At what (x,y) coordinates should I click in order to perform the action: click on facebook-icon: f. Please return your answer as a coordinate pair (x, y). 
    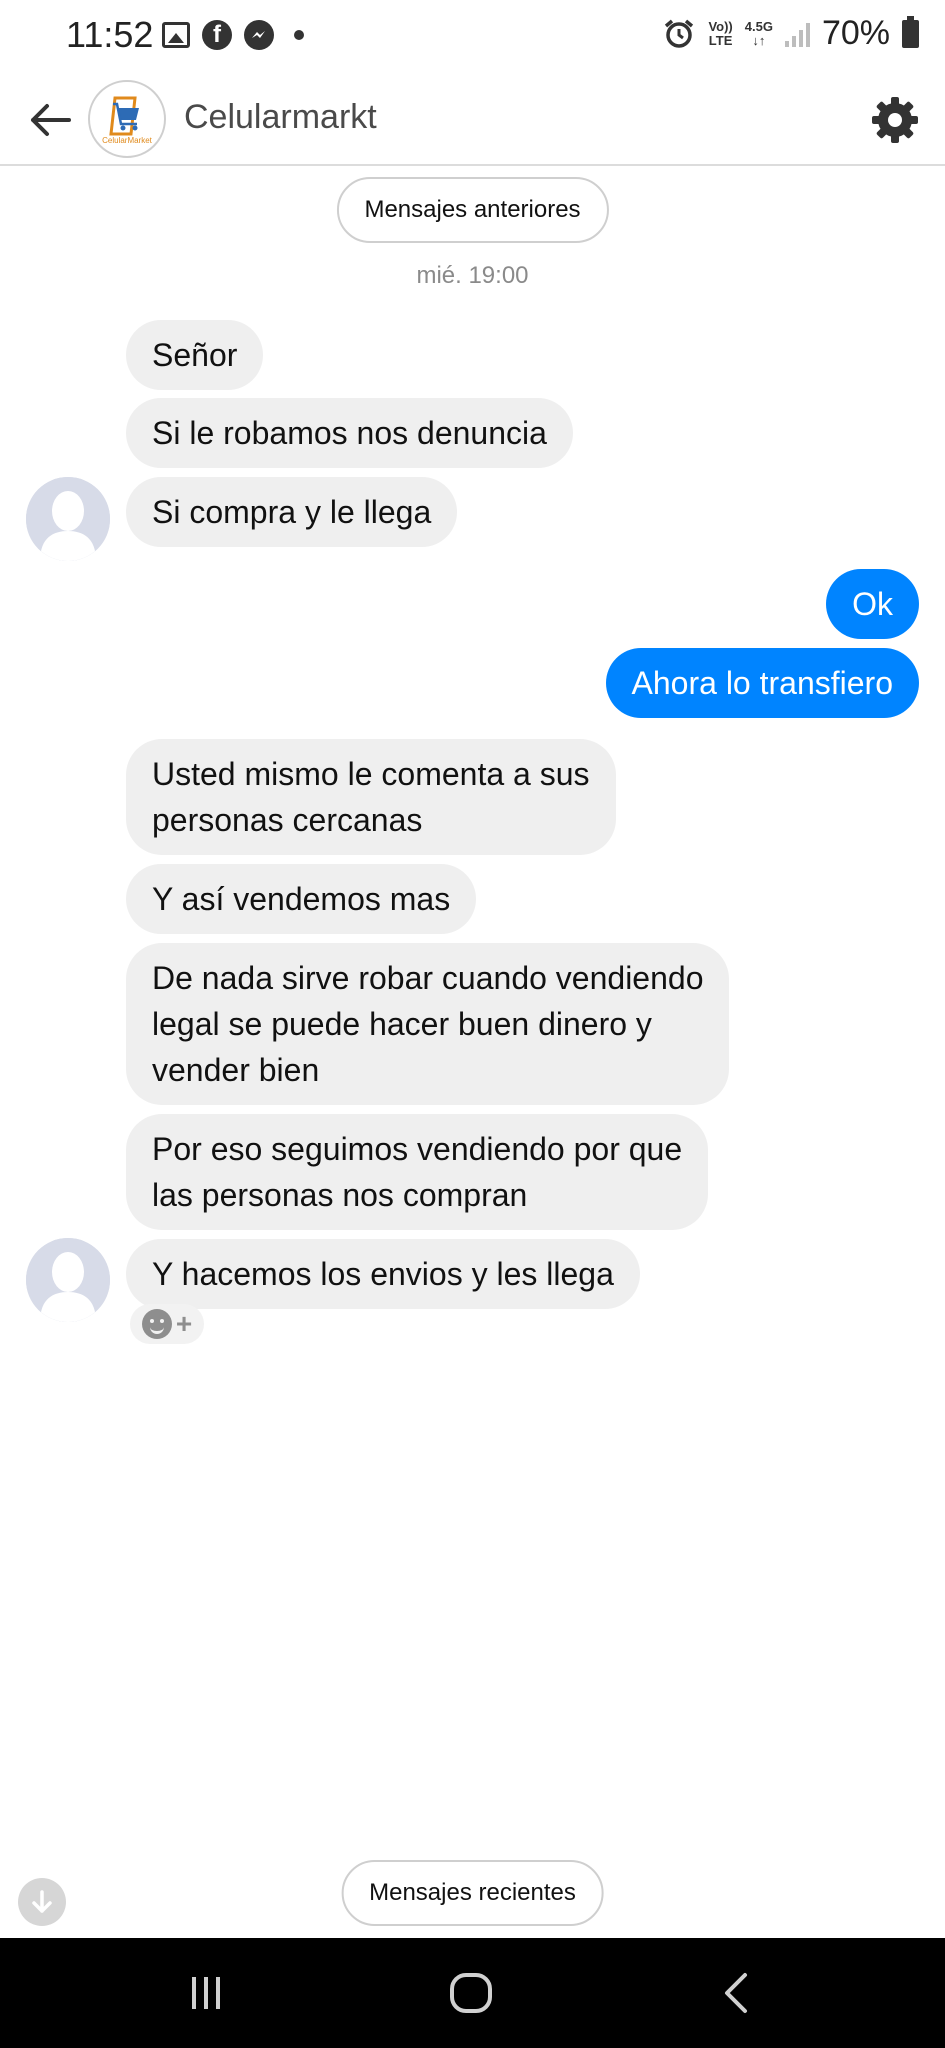
    Looking at the image, I should click on (217, 35).